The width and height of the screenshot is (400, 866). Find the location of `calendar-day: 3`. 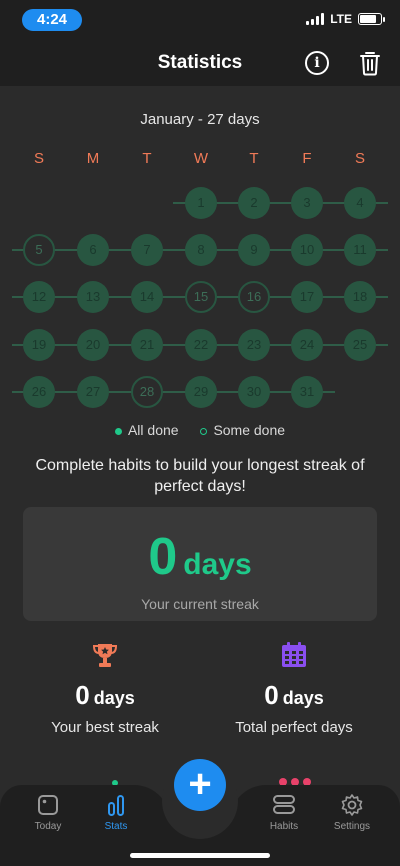

calendar-day: 3 is located at coordinates (307, 203).